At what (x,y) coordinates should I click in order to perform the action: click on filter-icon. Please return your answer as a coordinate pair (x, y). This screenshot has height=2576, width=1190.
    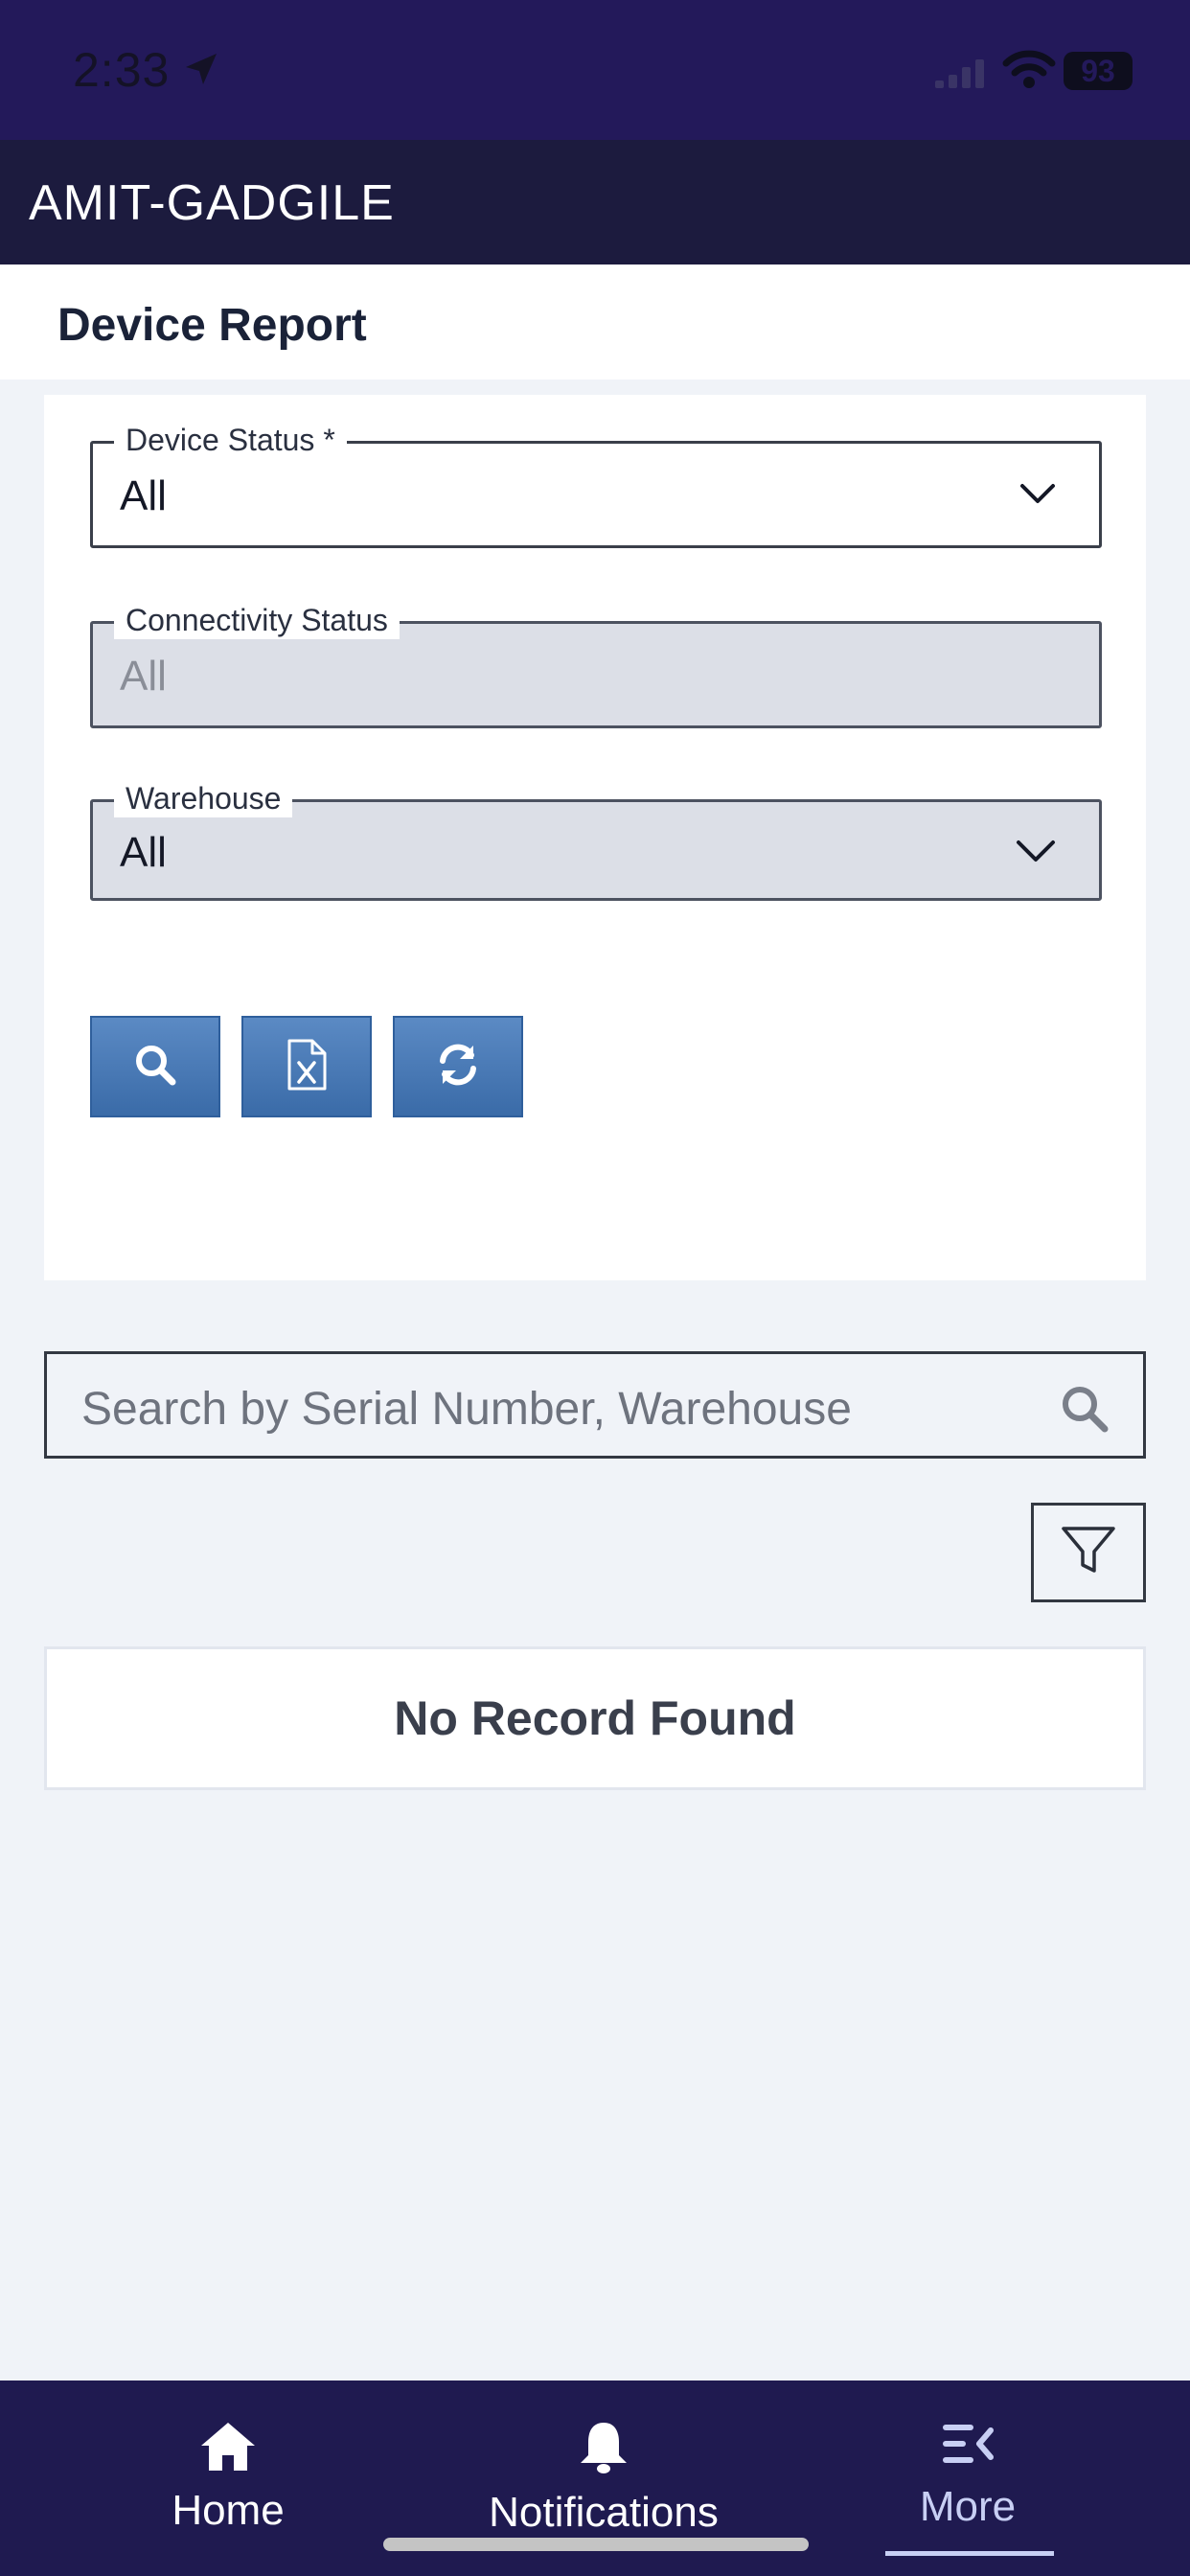
    Looking at the image, I should click on (1089, 1553).